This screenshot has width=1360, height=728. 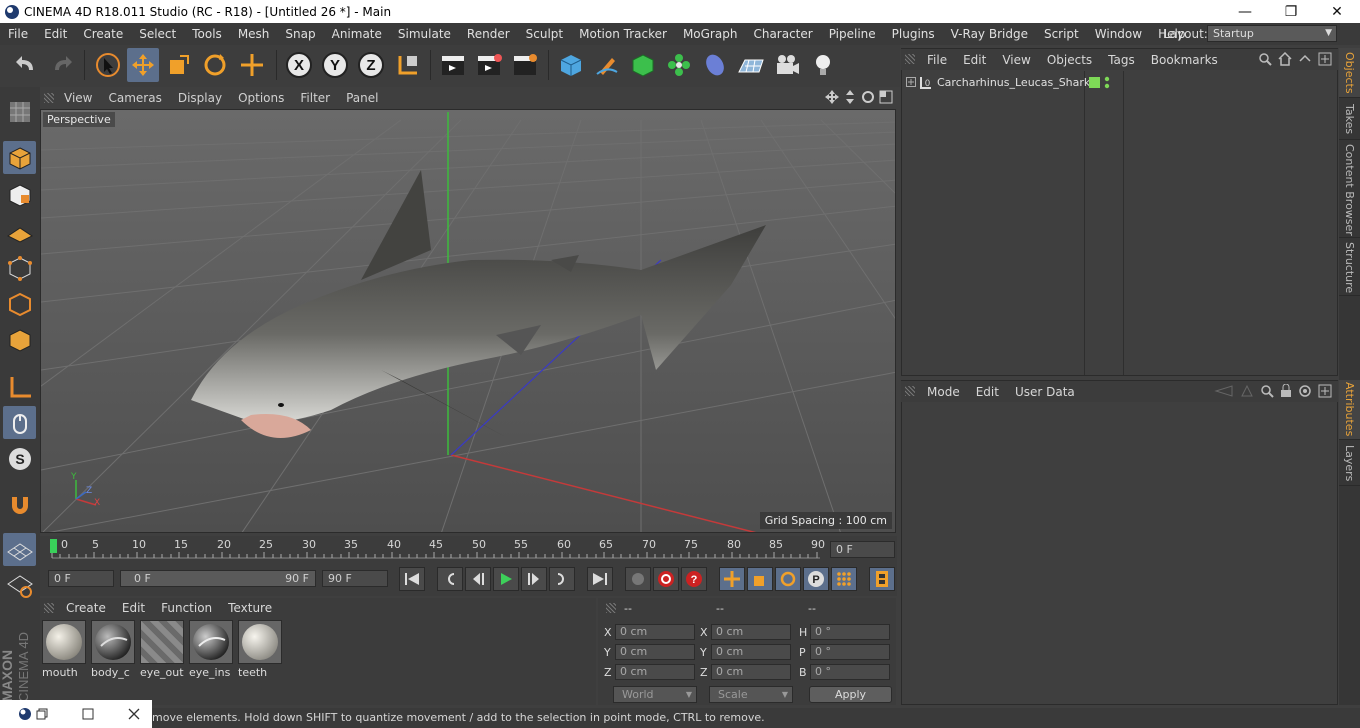 I want to click on target-icon, so click(x=1305, y=391).